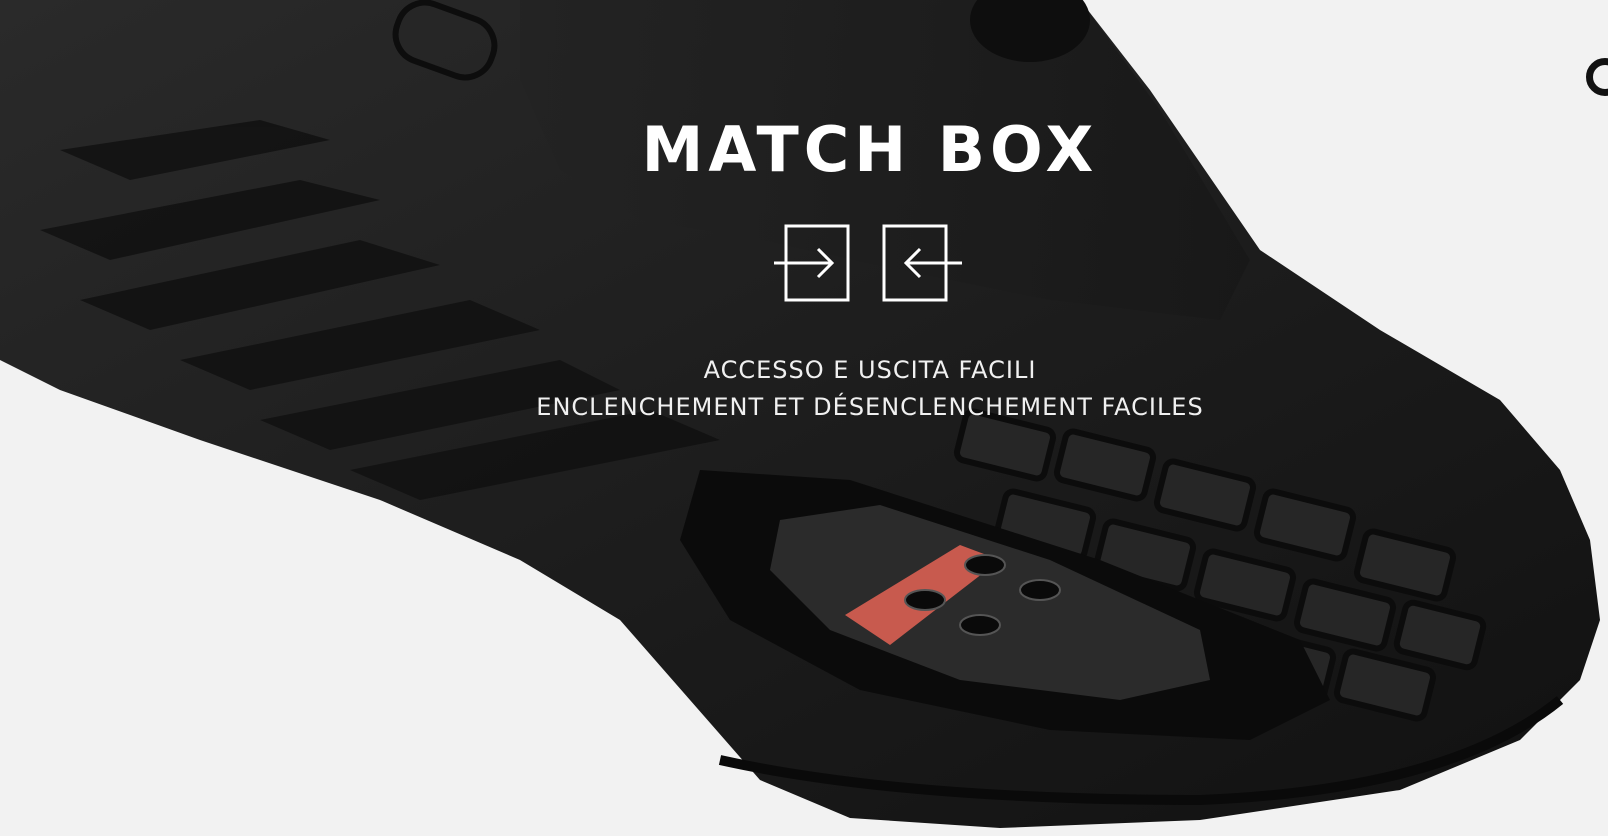 Image resolution: width=1608 pixels, height=836 pixels. Describe the element at coordinates (869, 265) in the screenshot. I see `feature-icons` at that location.